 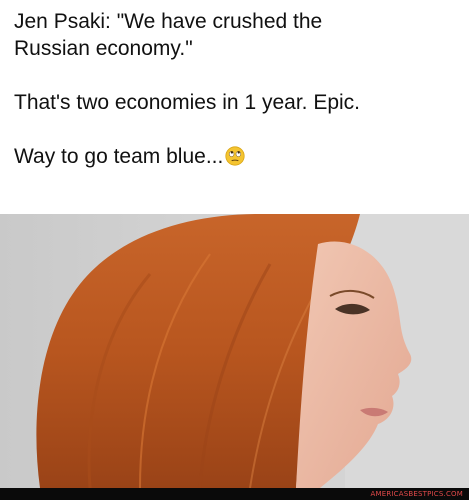 What do you see at coordinates (416, 494) in the screenshot?
I see `watermark: AMERICASBESTPICS.COM` at bounding box center [416, 494].